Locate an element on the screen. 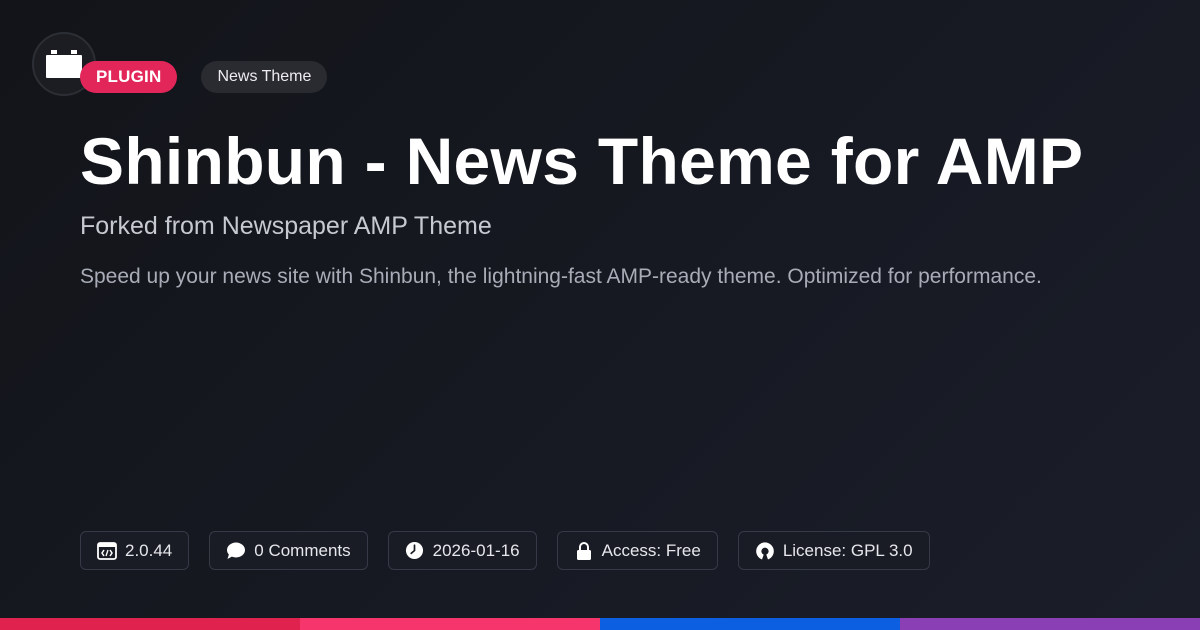 Image resolution: width=1200 pixels, height=630 pixels. date-chip: 2026-01-16 is located at coordinates (462, 550).